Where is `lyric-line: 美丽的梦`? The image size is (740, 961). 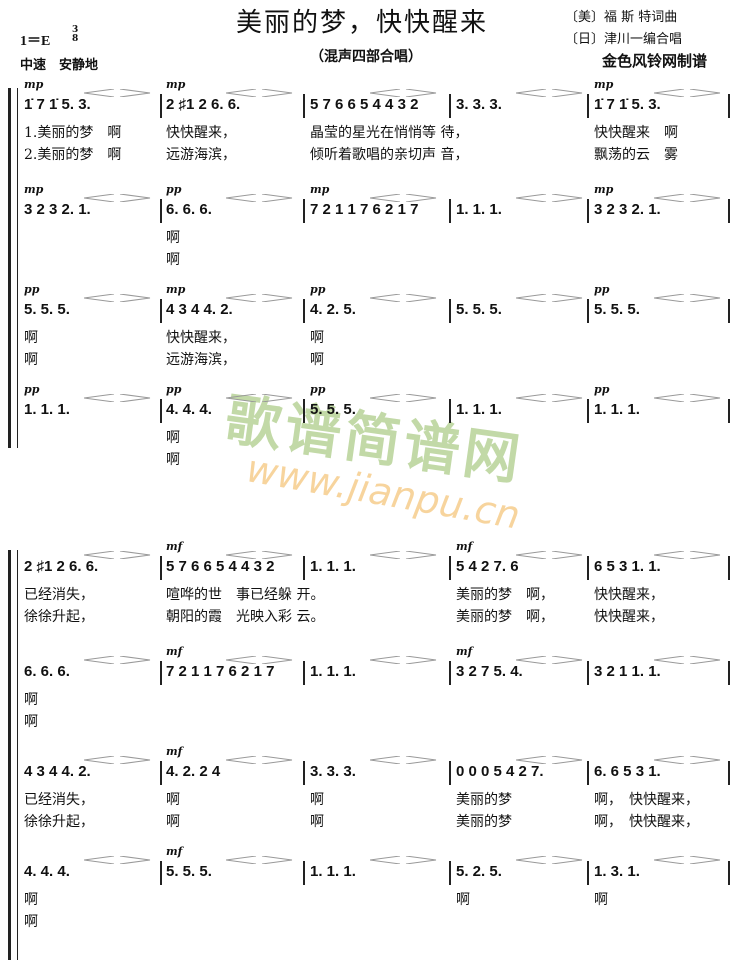
lyric-line: 美丽的梦 is located at coordinates (484, 800).